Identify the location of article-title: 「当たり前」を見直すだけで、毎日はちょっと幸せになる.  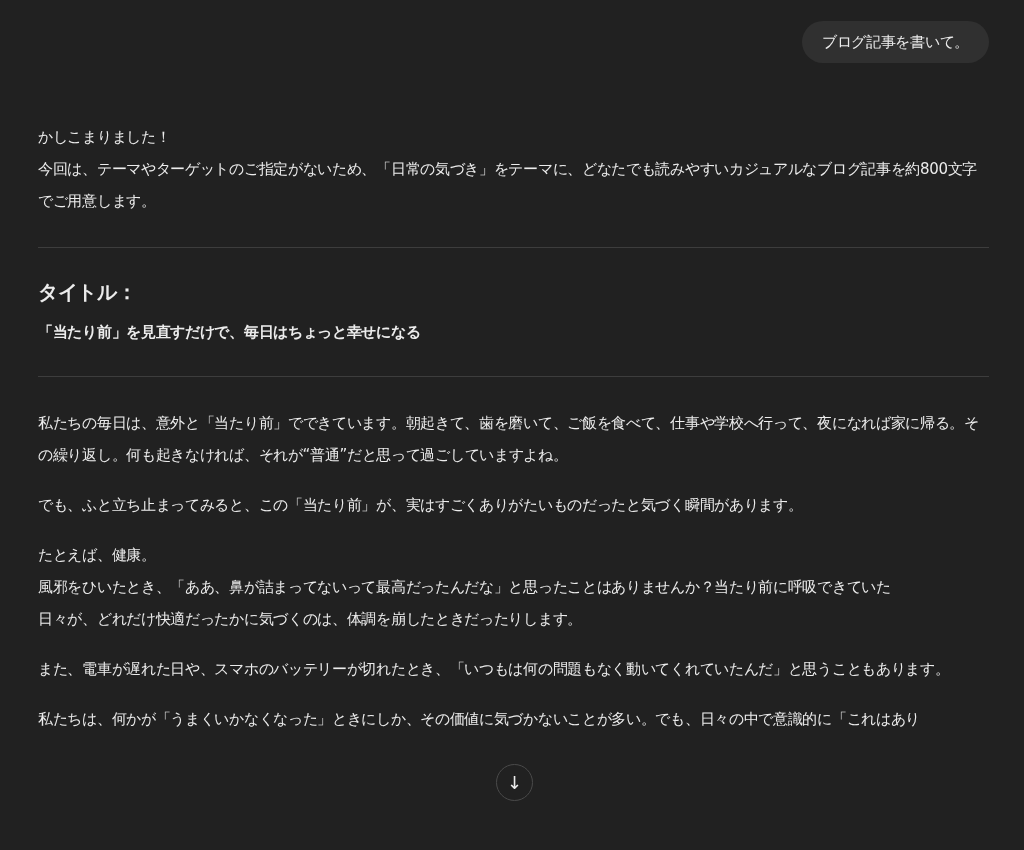
(230, 332).